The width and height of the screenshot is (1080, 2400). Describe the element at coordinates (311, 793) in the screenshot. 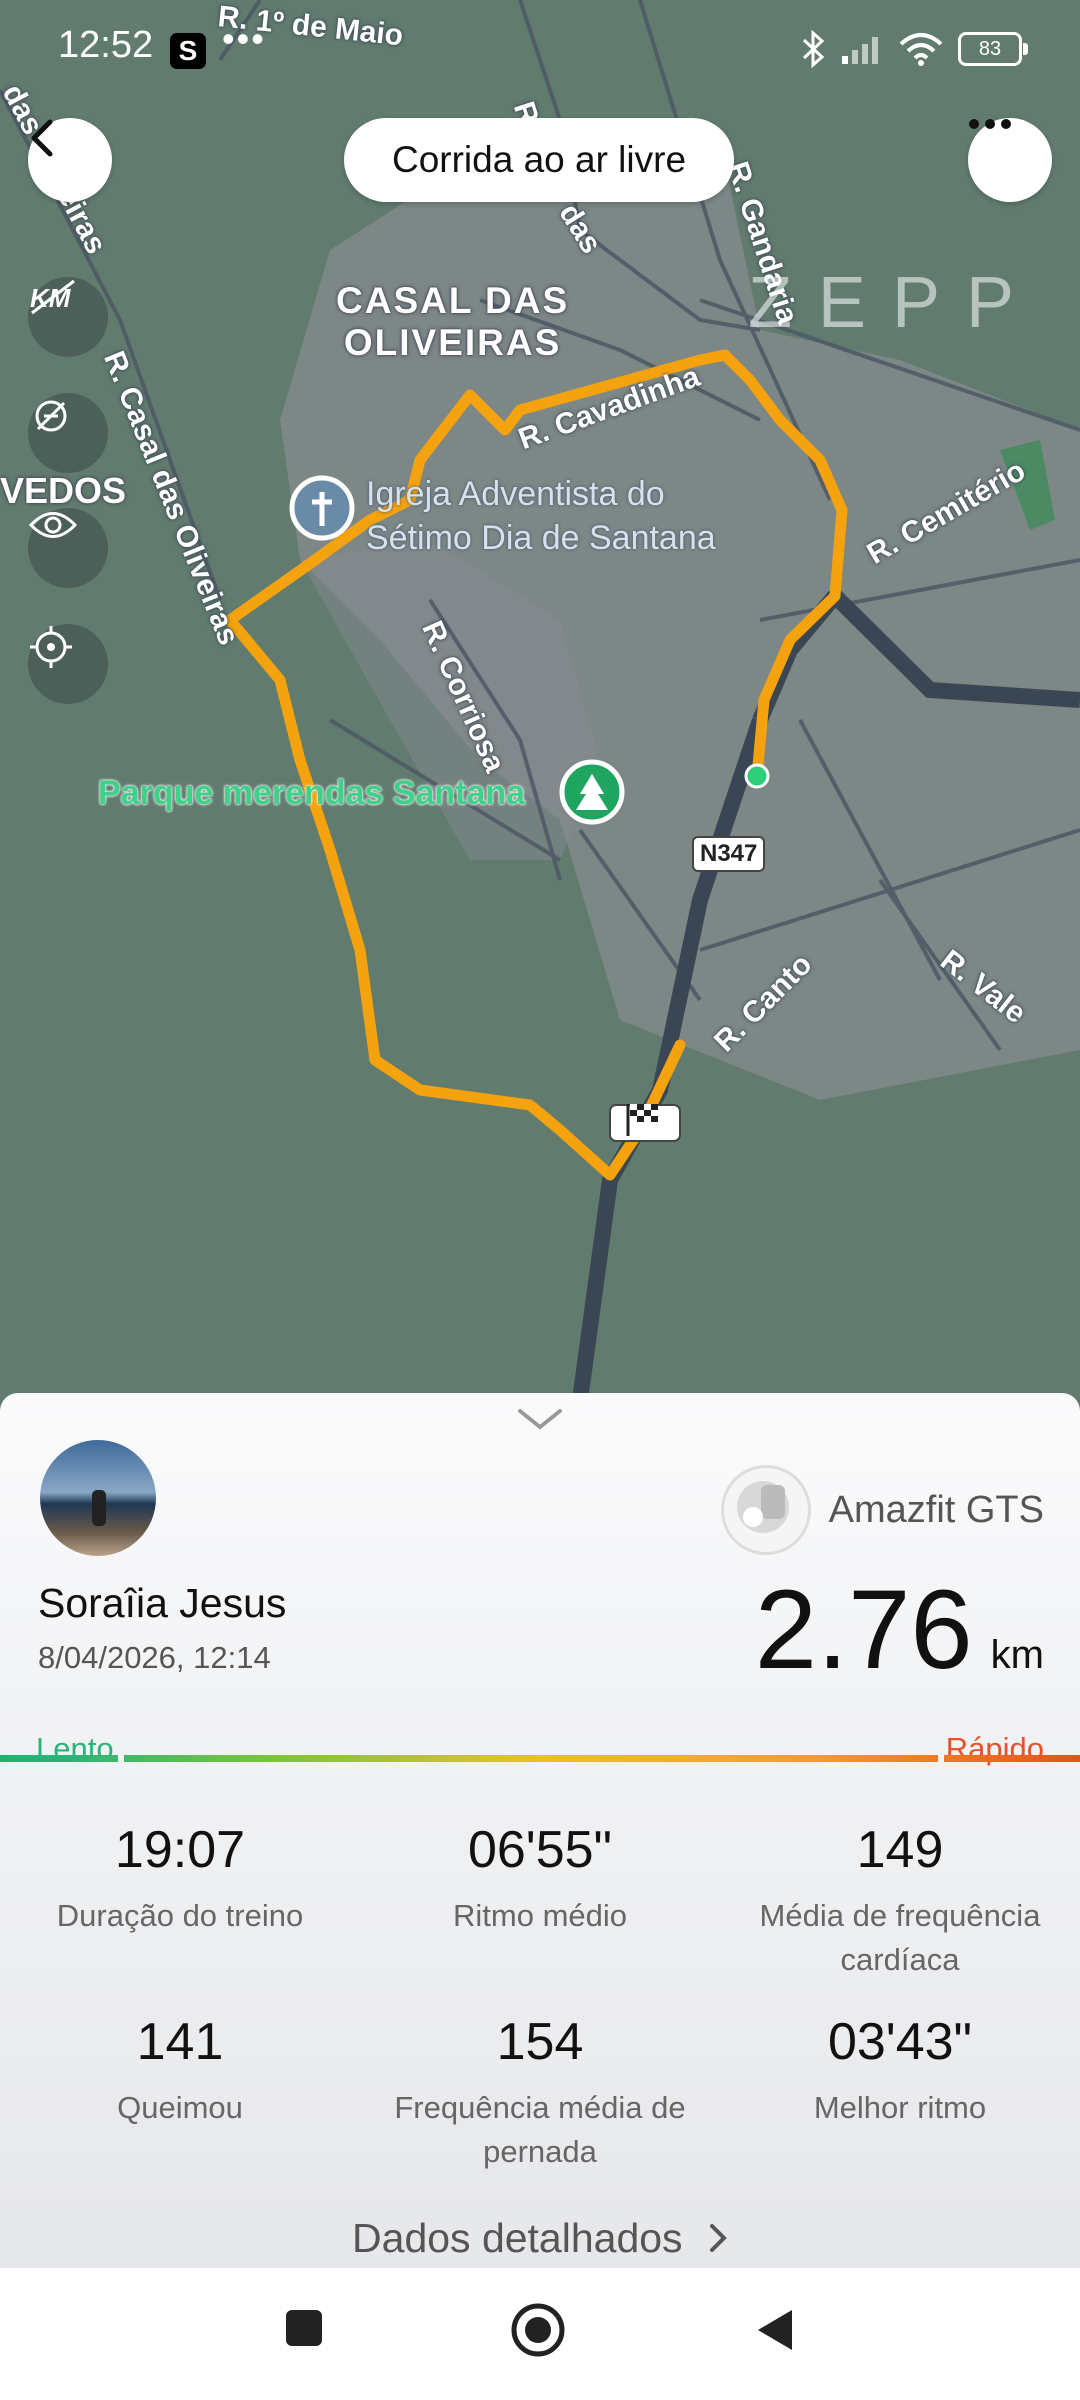

I see `park-label: Parque merendas Santana` at that location.